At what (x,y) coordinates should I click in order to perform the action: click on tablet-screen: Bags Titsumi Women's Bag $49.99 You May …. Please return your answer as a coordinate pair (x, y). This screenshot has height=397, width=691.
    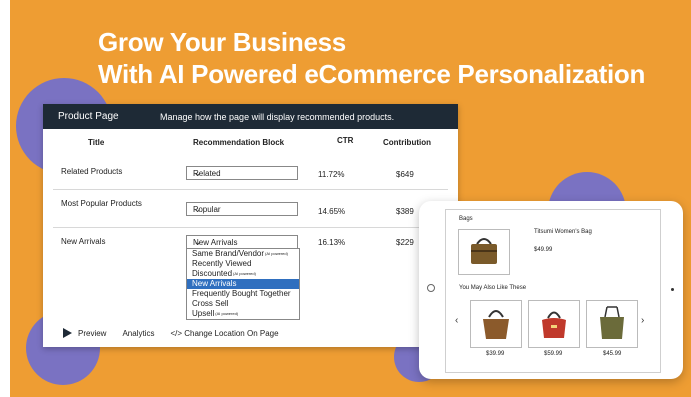
    Looking at the image, I should click on (553, 291).